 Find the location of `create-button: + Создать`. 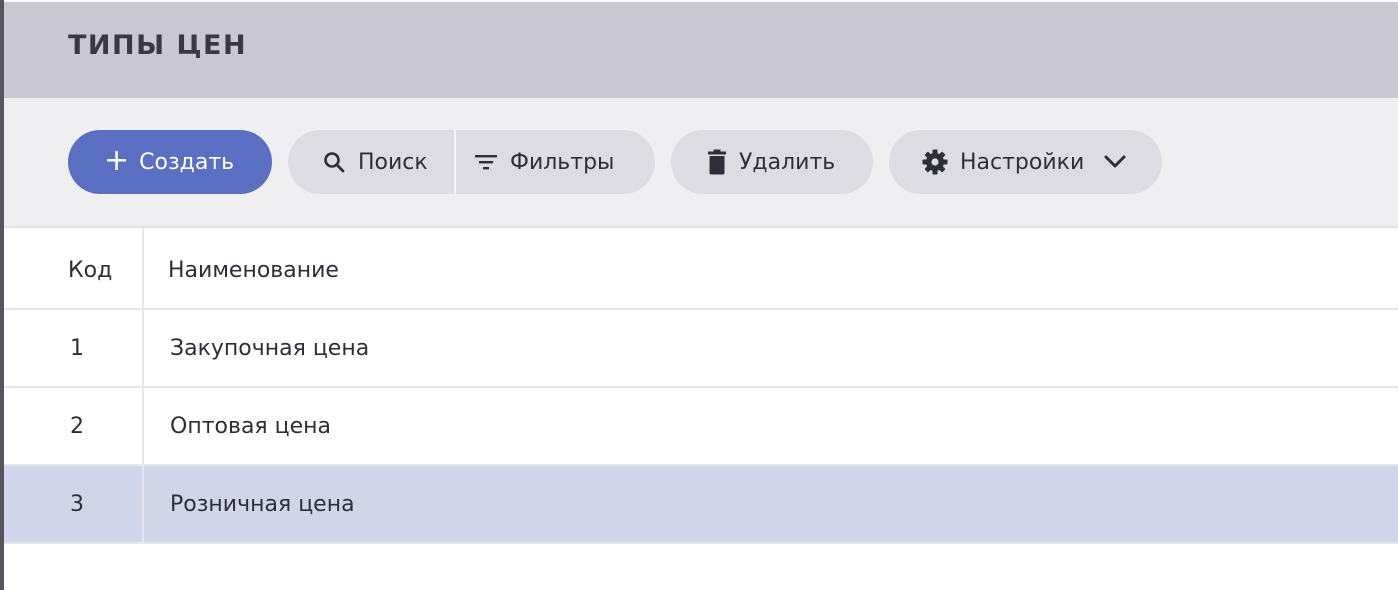

create-button: + Создать is located at coordinates (170, 162).